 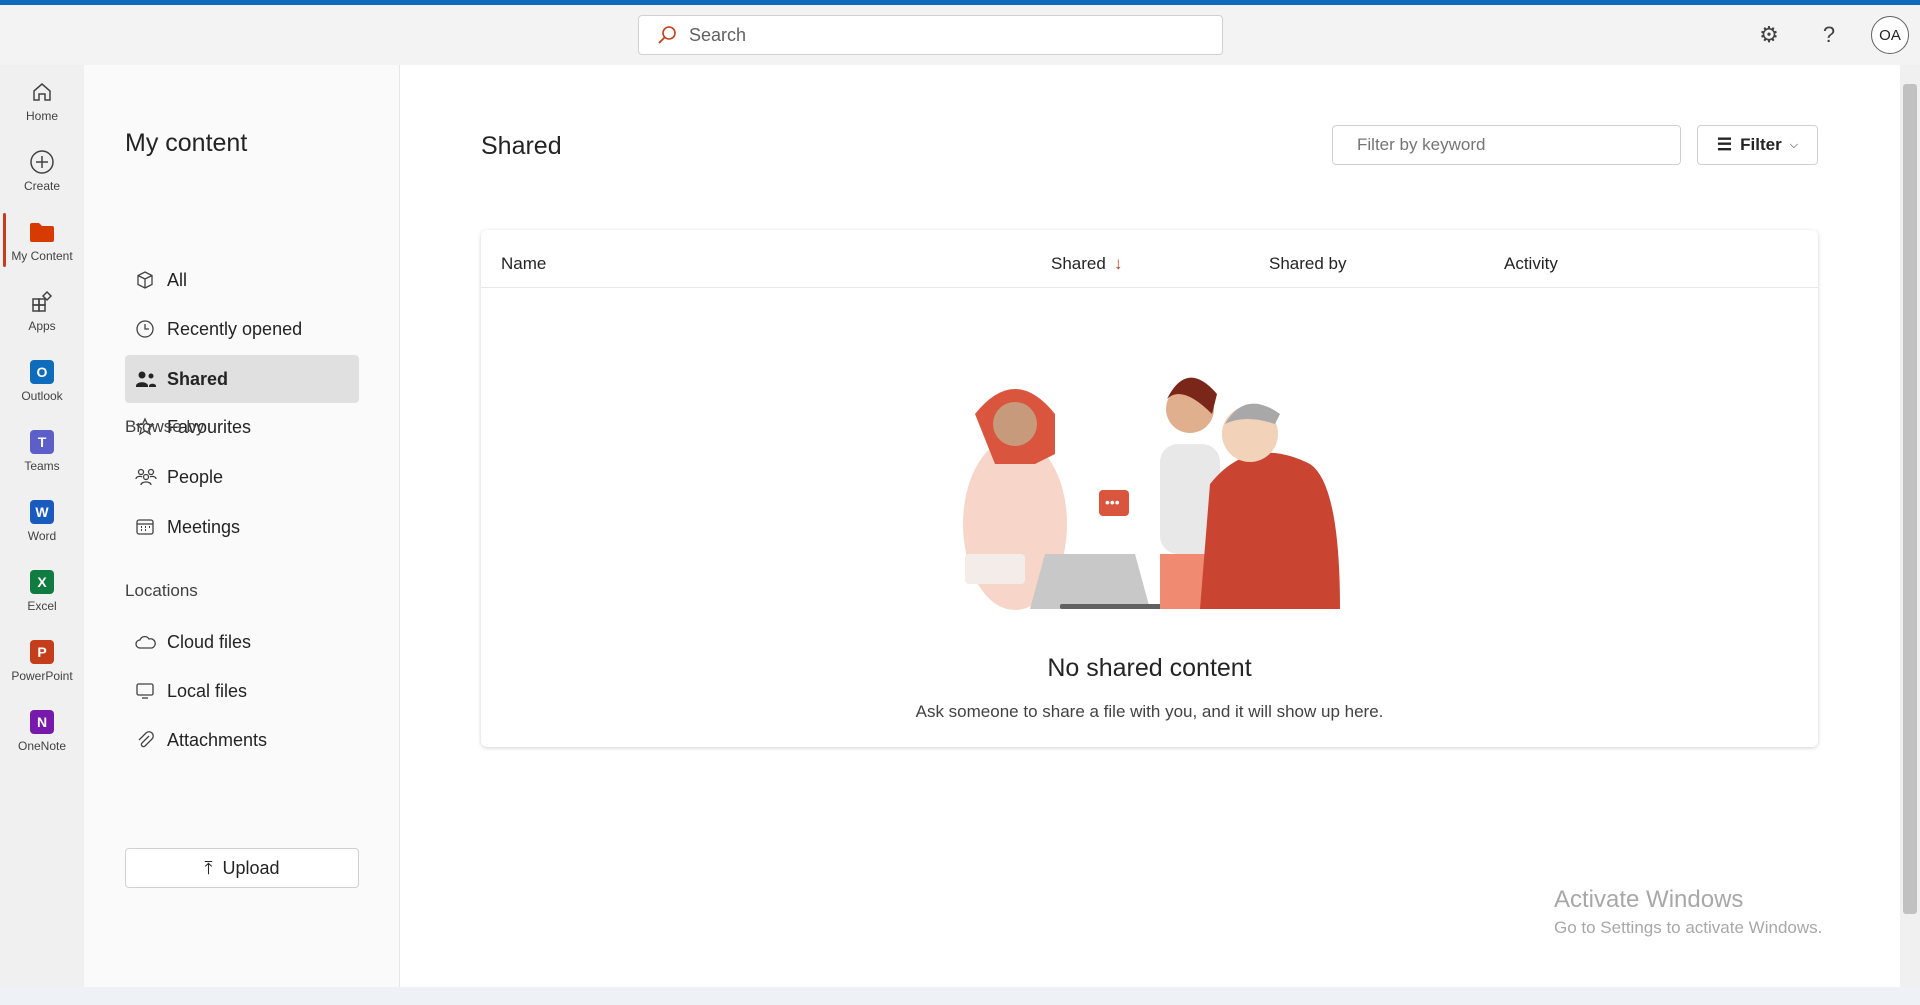 What do you see at coordinates (42, 675) in the screenshot?
I see `rail-label: PowerPoint` at bounding box center [42, 675].